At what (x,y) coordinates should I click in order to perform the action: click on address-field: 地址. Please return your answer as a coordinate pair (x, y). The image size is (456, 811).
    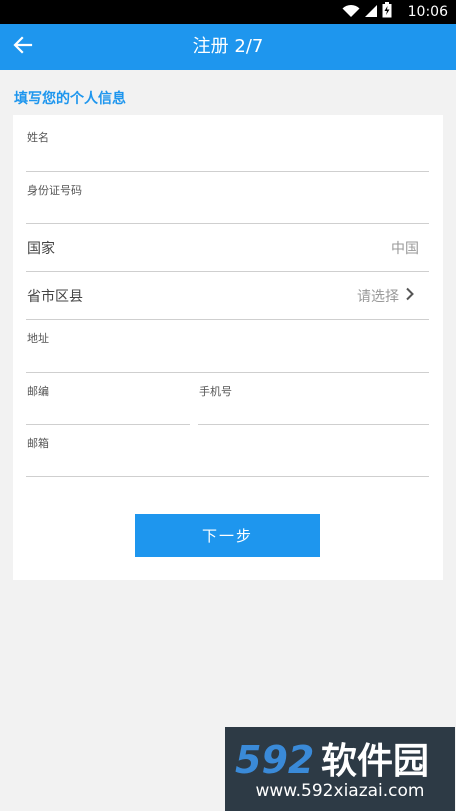
    Looking at the image, I should click on (227, 346).